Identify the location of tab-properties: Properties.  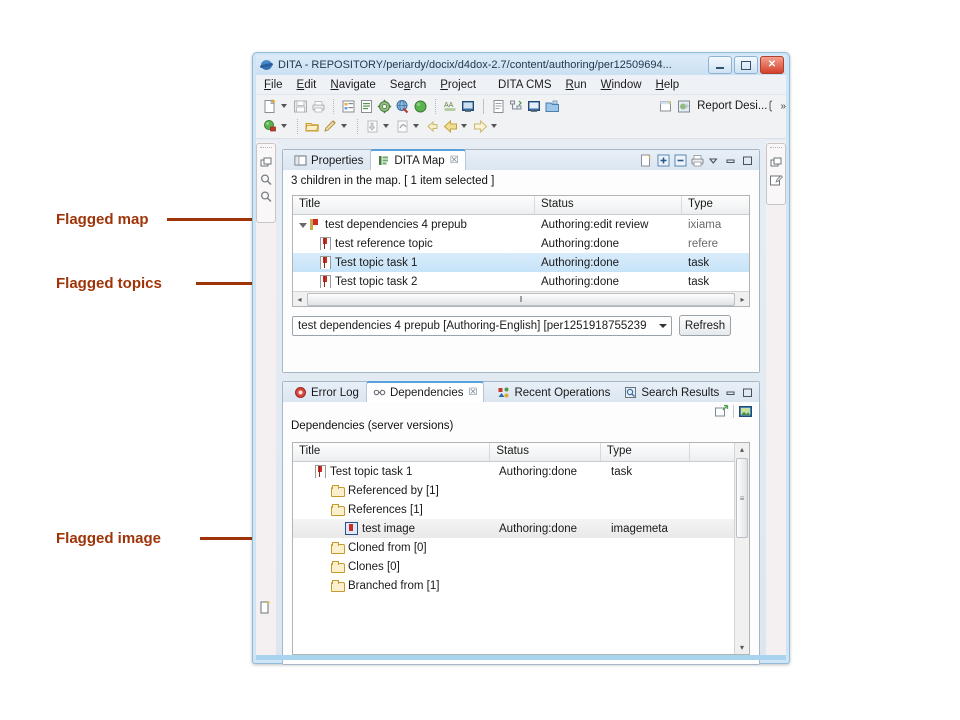
(328, 160).